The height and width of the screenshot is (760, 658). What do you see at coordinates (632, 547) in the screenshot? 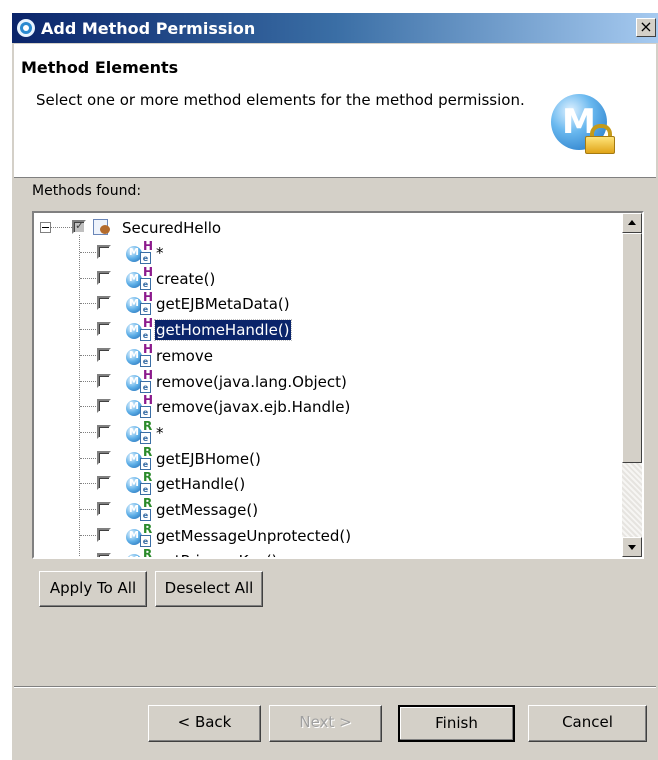
I see `scroll-down-button` at bounding box center [632, 547].